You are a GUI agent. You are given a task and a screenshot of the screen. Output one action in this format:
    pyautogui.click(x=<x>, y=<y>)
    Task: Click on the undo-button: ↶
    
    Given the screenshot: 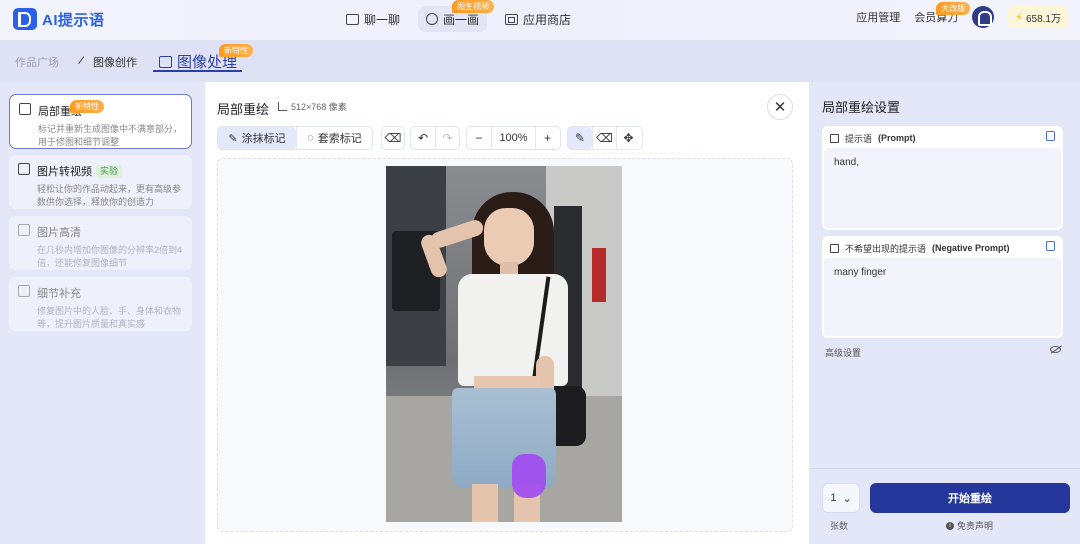 What is the action you would take?
    pyautogui.click(x=423, y=138)
    